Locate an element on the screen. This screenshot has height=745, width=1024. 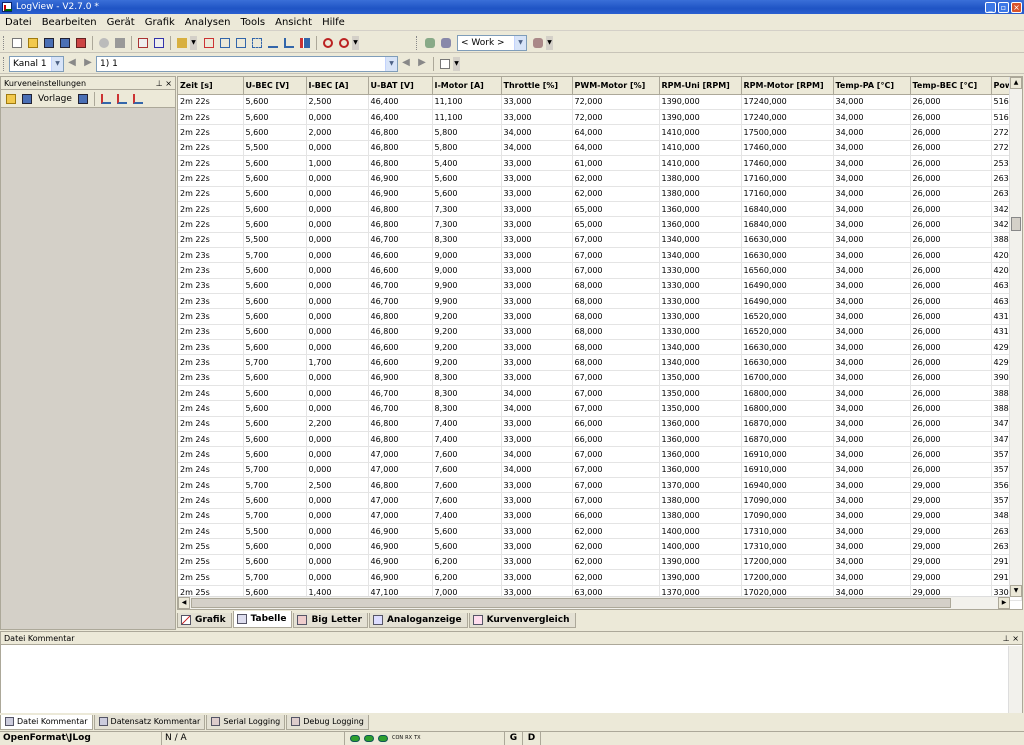
curve-cut-icon is located at coordinates (209, 43).